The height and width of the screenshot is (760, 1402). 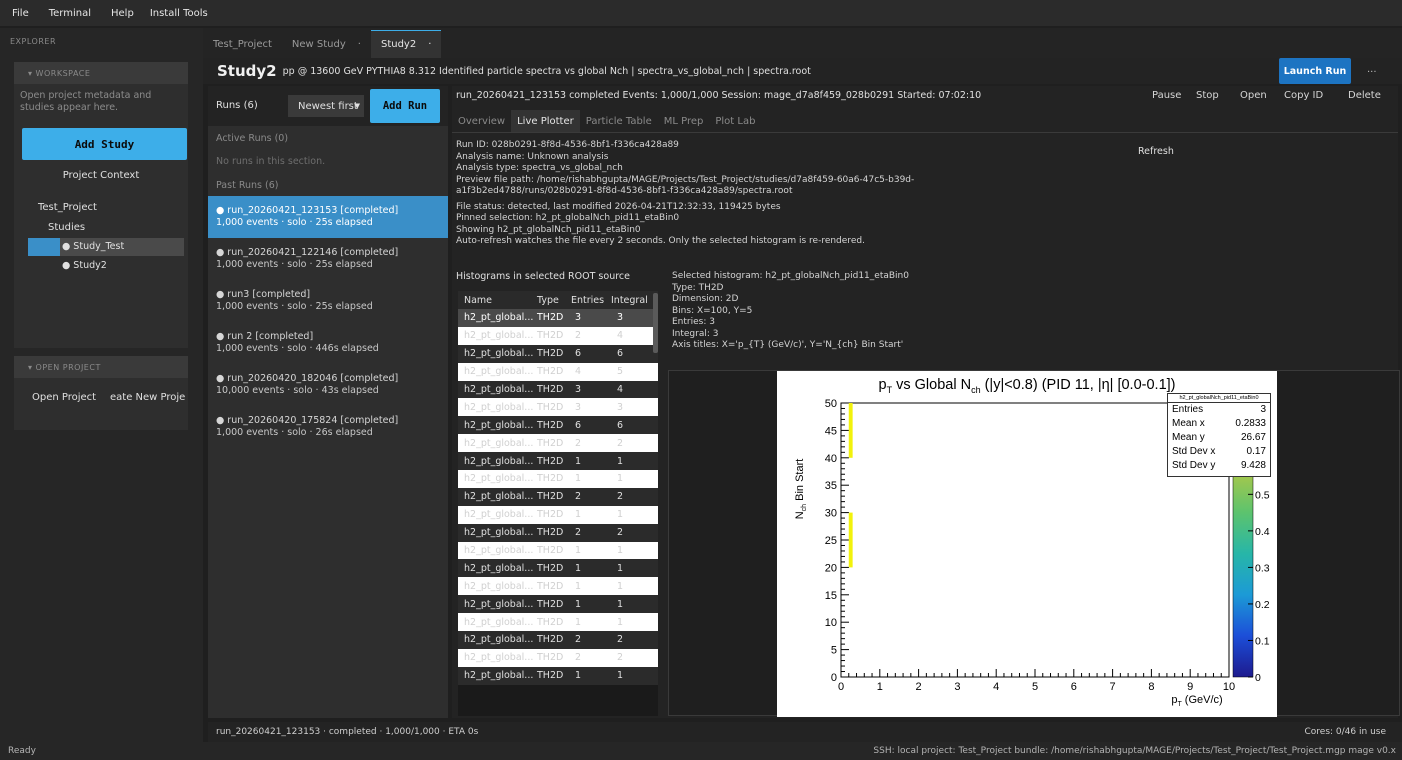 What do you see at coordinates (631, 300) in the screenshot?
I see `col-integral: Integral` at bounding box center [631, 300].